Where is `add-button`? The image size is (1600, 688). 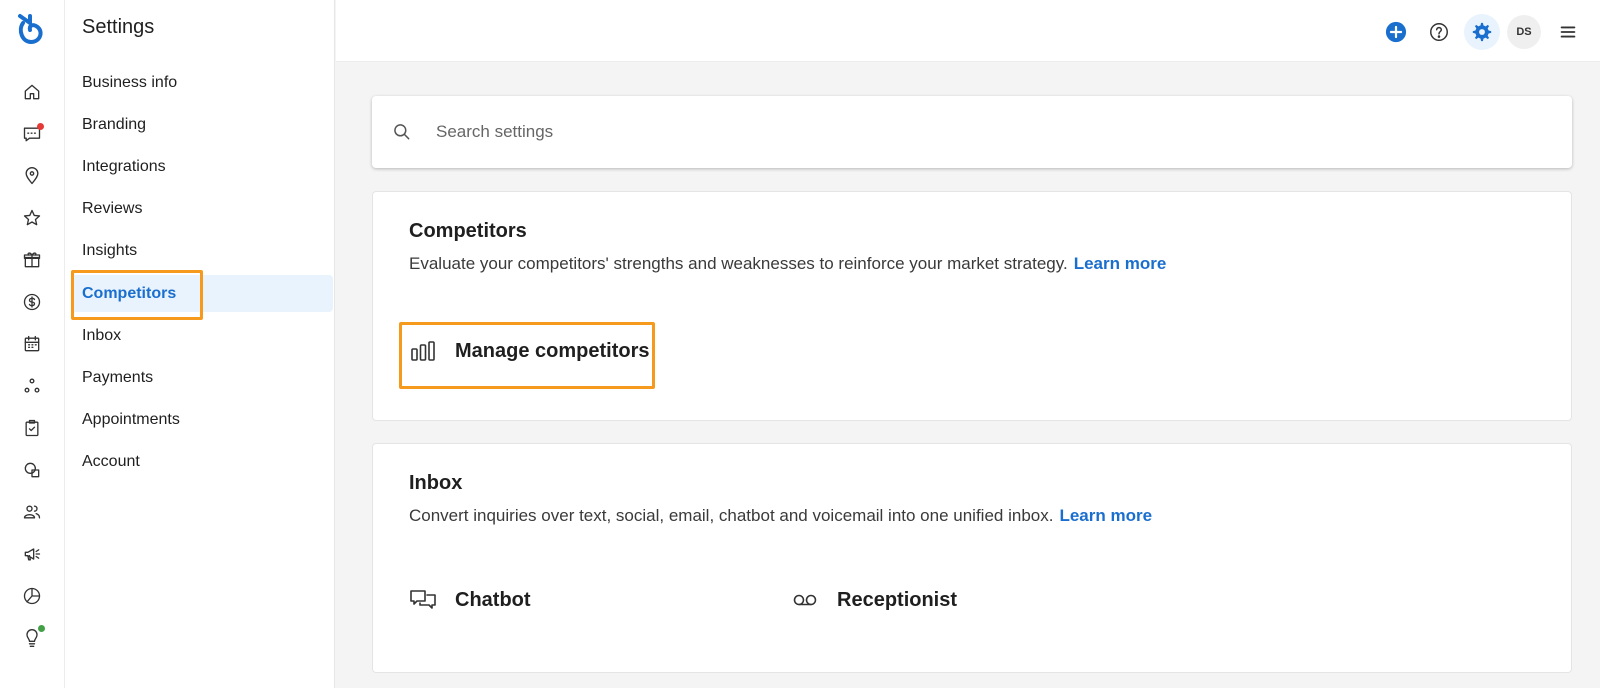 add-button is located at coordinates (1396, 32).